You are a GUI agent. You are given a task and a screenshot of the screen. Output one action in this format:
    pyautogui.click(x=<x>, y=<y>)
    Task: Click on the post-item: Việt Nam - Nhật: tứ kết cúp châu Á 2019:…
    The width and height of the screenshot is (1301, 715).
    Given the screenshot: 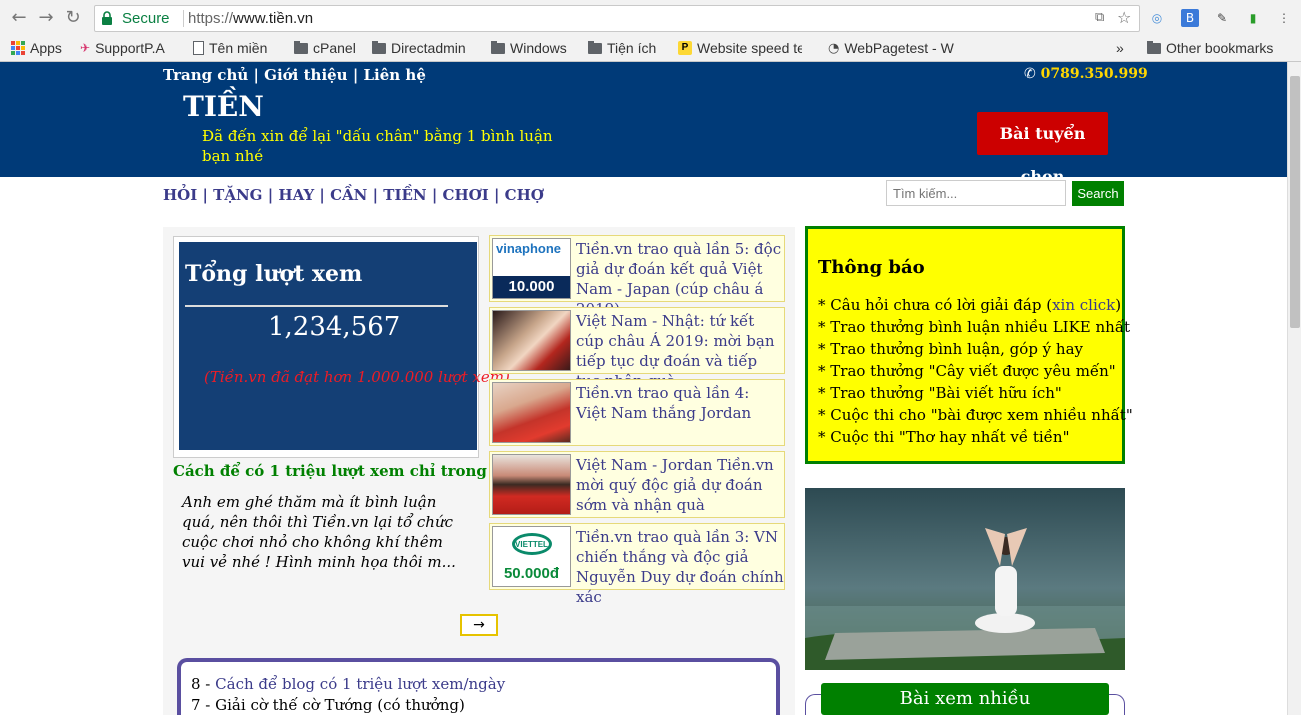 What is the action you would take?
    pyautogui.click(x=637, y=348)
    